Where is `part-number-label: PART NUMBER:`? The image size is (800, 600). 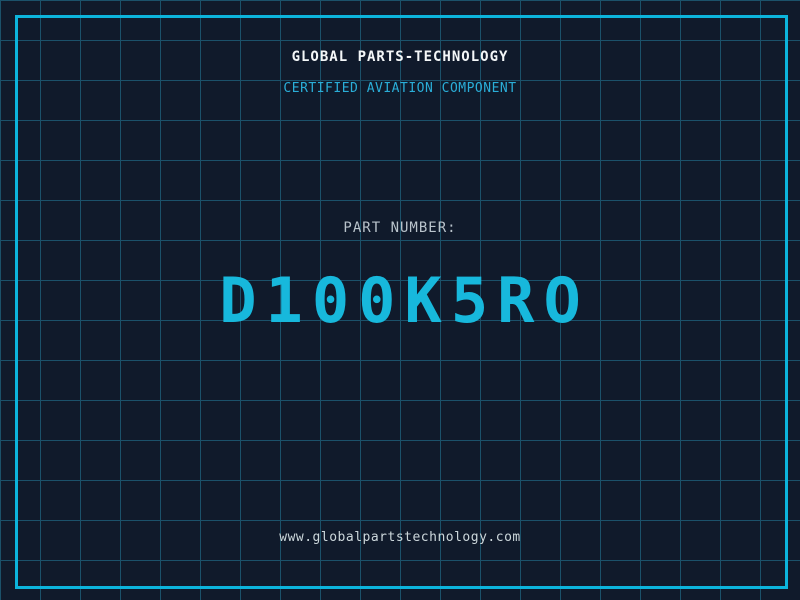
part-number-label: PART NUMBER: is located at coordinates (400, 228).